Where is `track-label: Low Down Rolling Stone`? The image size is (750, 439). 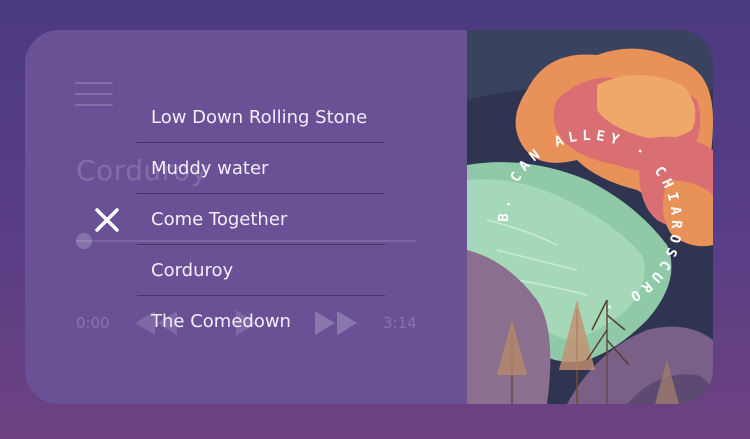 track-label: Low Down Rolling Stone is located at coordinates (259, 117).